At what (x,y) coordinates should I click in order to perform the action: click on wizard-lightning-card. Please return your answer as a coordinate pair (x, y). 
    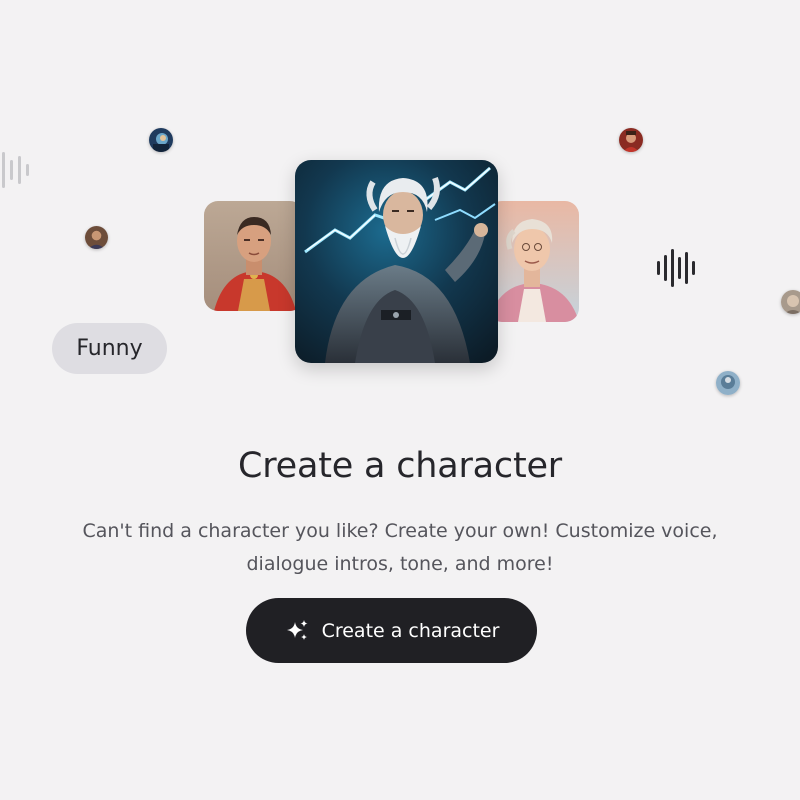
    Looking at the image, I should click on (396, 261).